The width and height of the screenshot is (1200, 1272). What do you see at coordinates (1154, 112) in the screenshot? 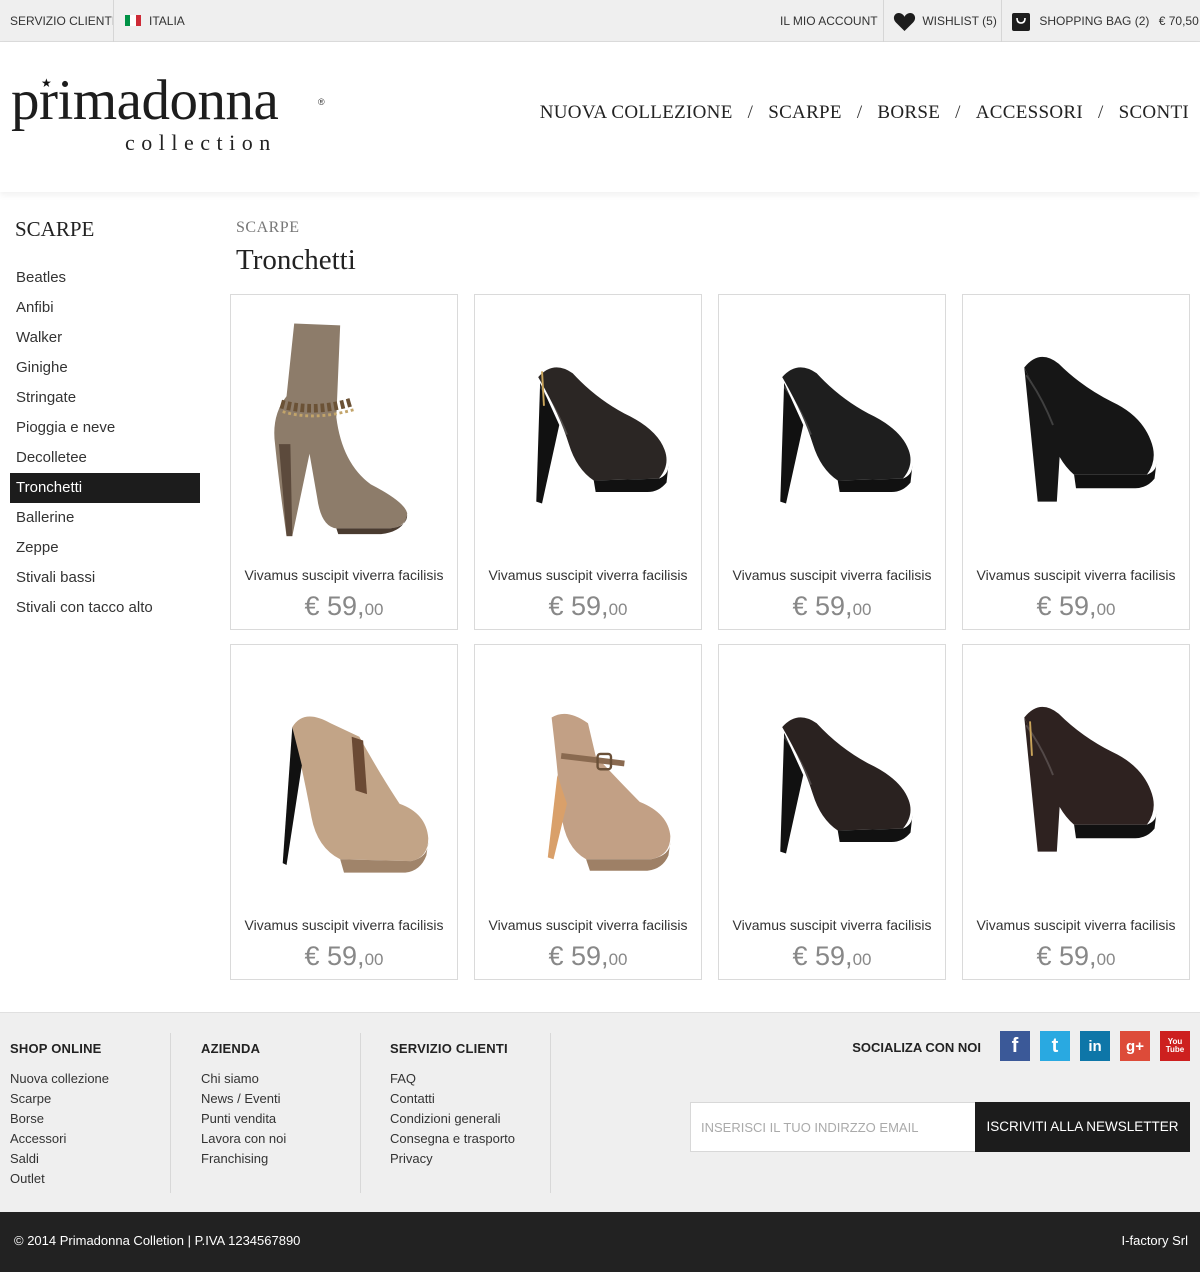
I see `nav-sconti: SCONTI` at bounding box center [1154, 112].